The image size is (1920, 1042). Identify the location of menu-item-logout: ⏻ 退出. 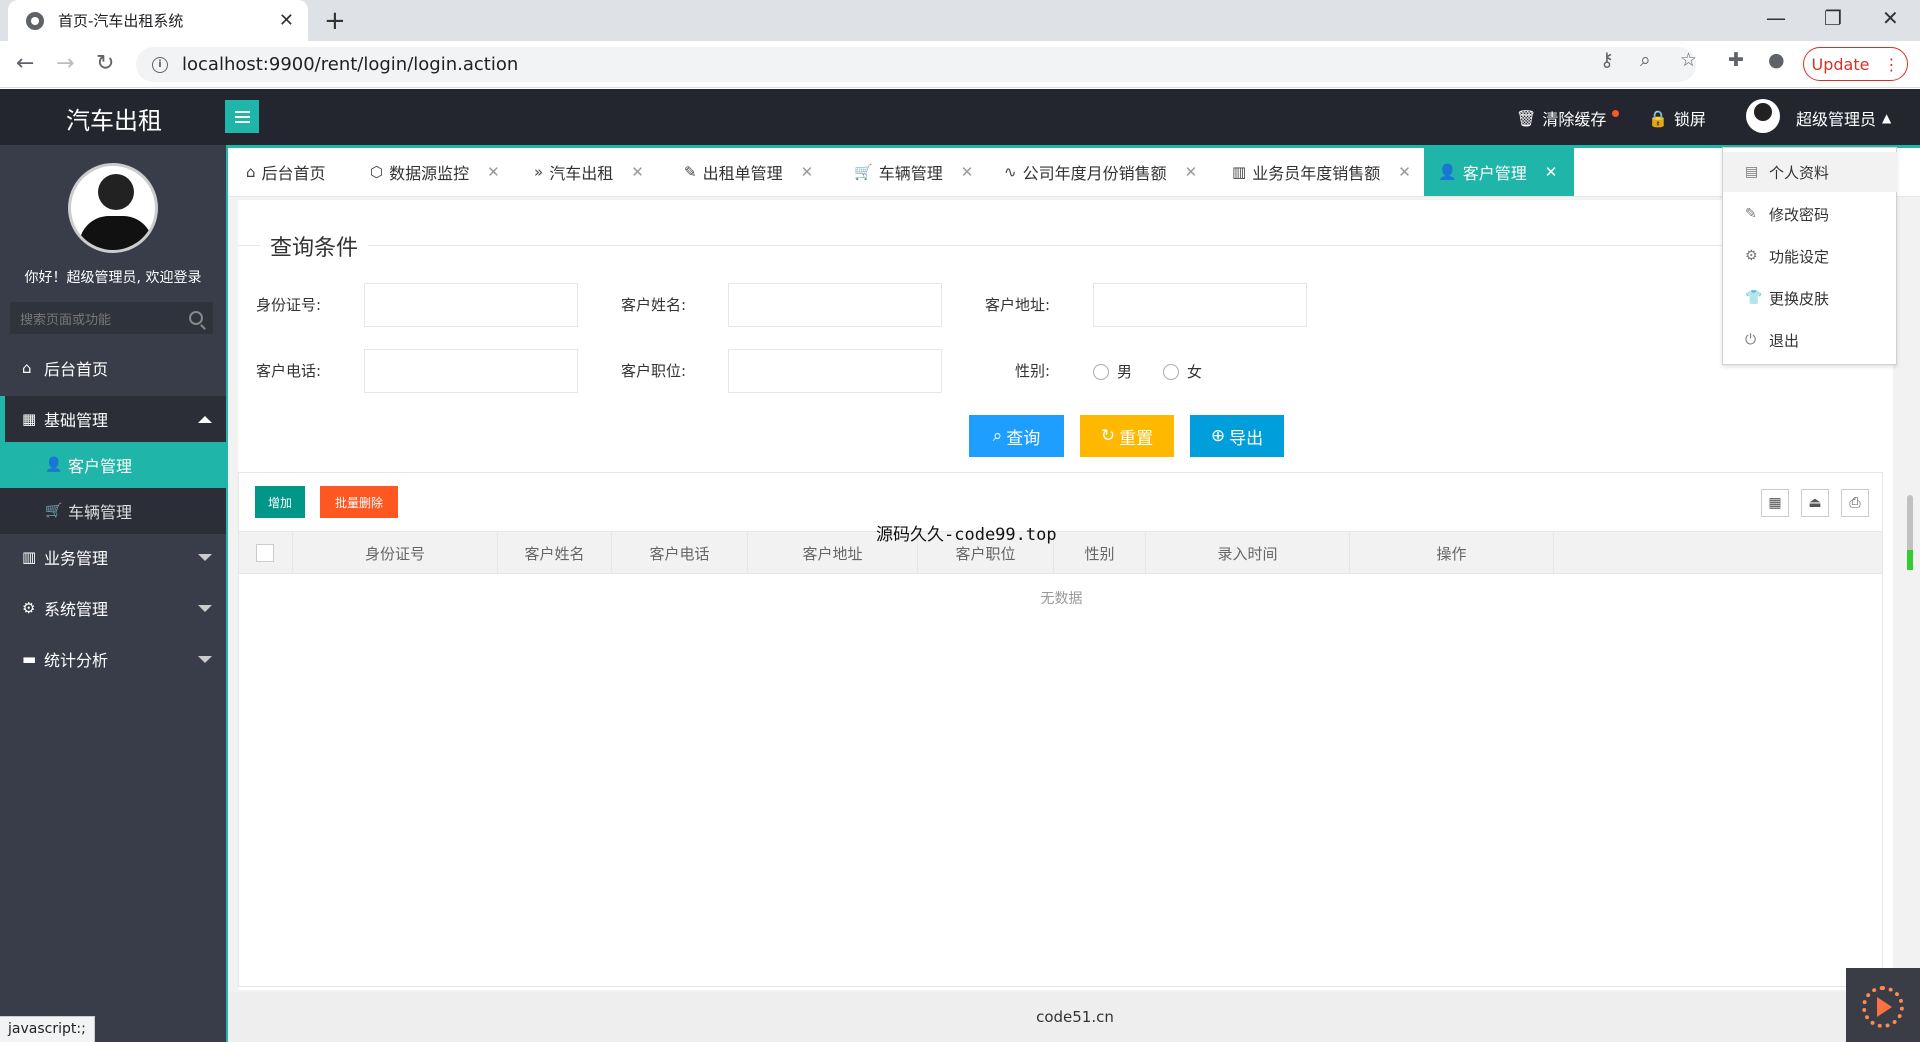
(1810, 340).